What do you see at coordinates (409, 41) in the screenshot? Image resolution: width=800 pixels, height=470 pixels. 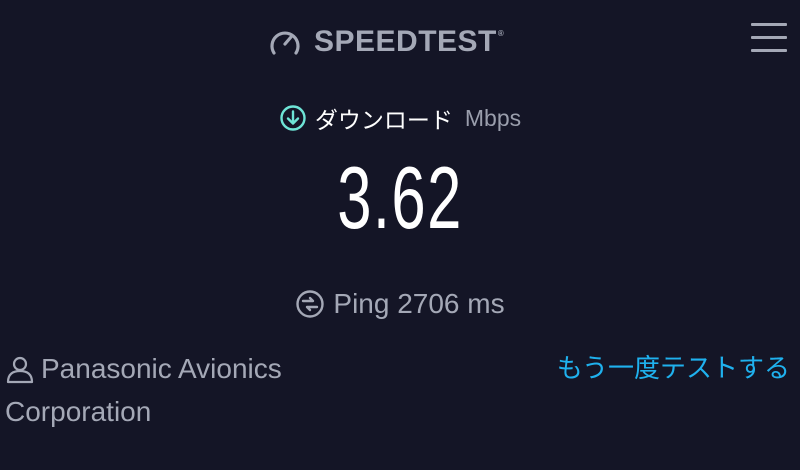 I see `brand-name: SPEEDTEST®` at bounding box center [409, 41].